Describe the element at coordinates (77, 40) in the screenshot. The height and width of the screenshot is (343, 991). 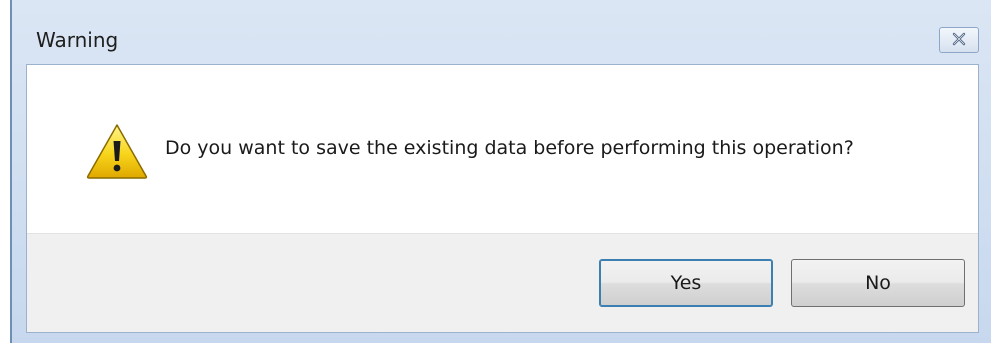
I see `dialog-title: Warning` at that location.